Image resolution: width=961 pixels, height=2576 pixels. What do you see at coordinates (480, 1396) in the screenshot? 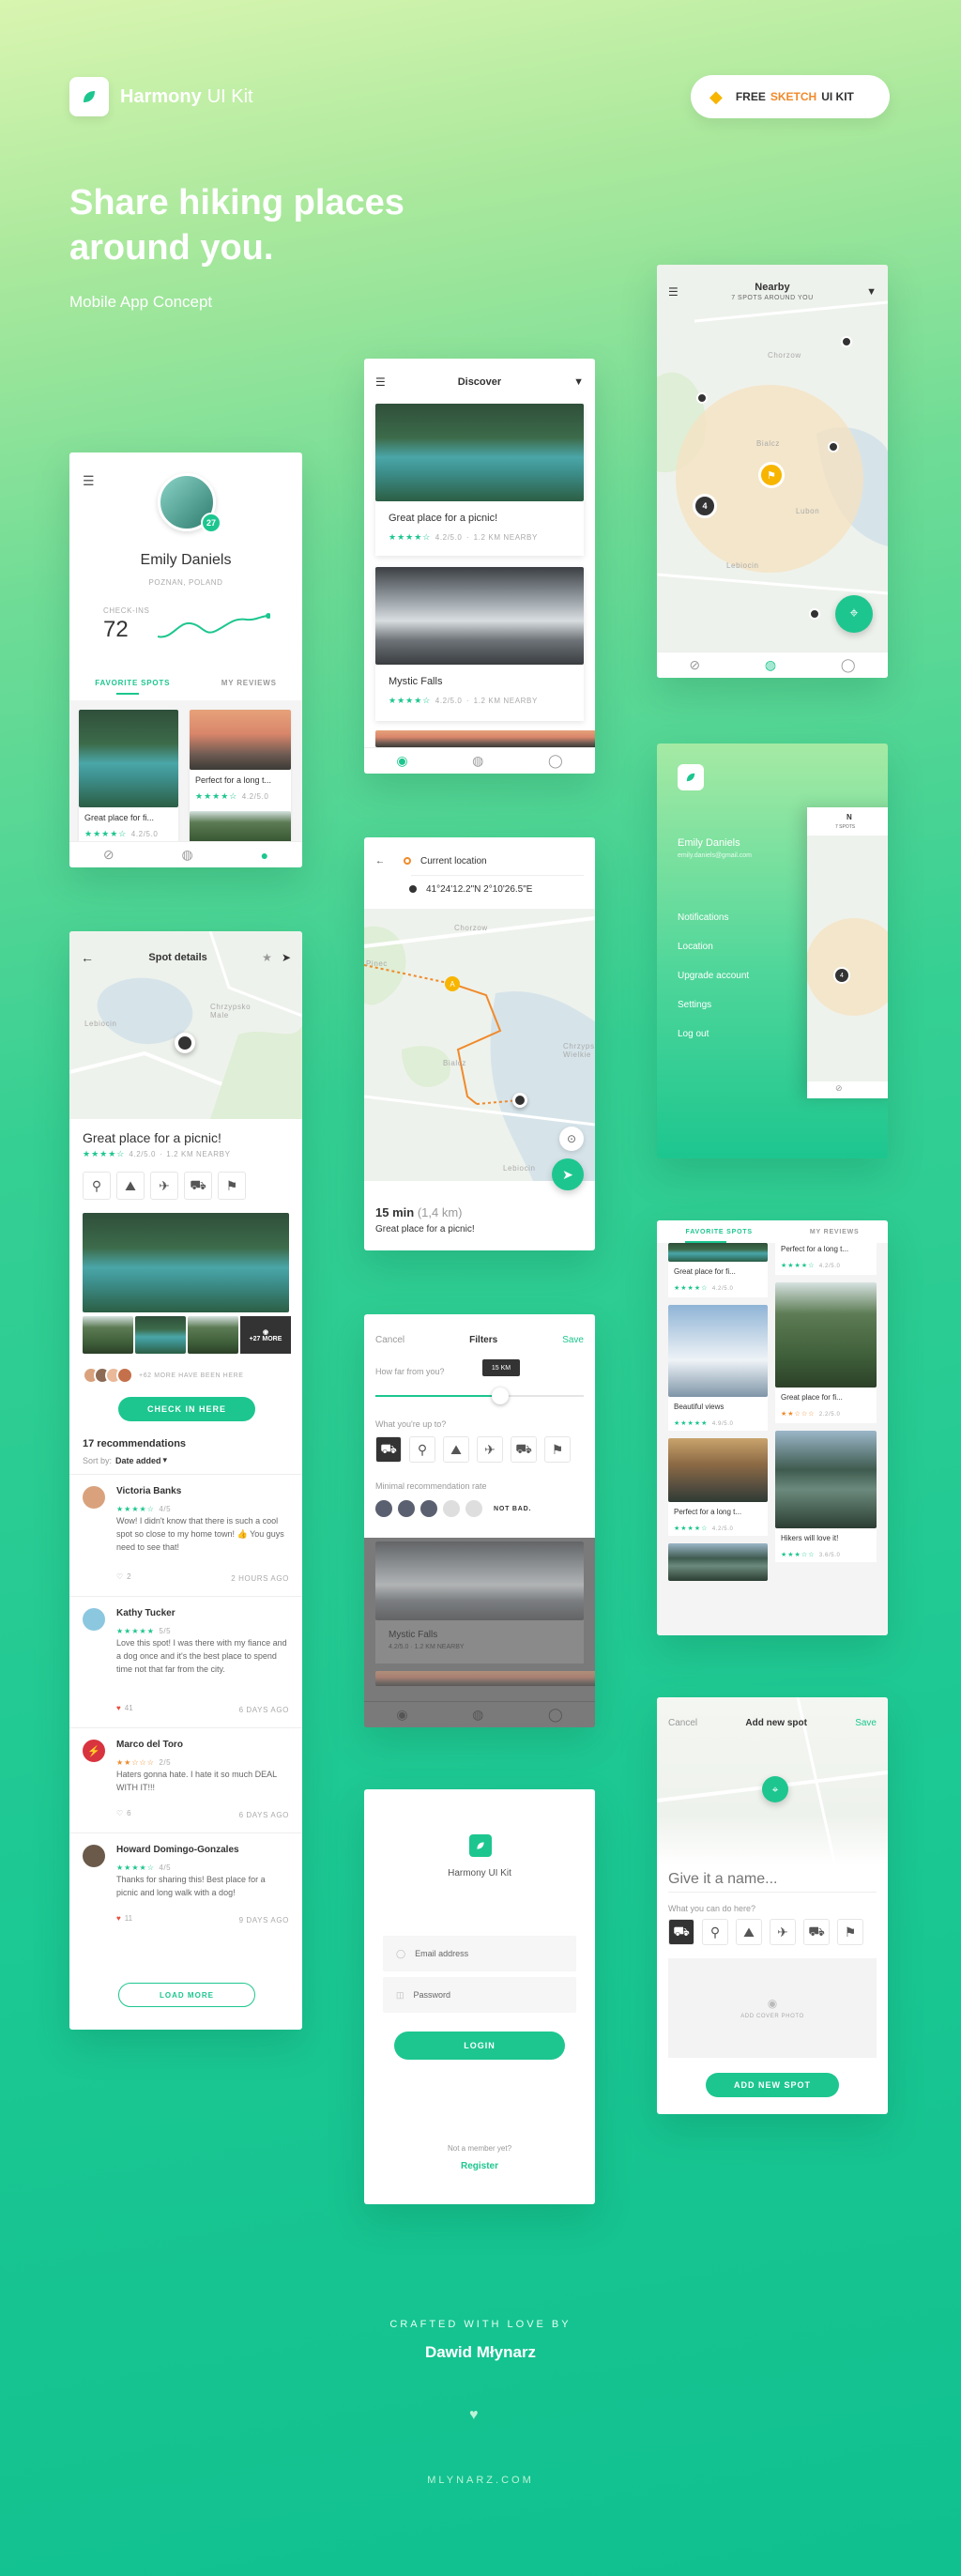
I see `distance-slider` at bounding box center [480, 1396].